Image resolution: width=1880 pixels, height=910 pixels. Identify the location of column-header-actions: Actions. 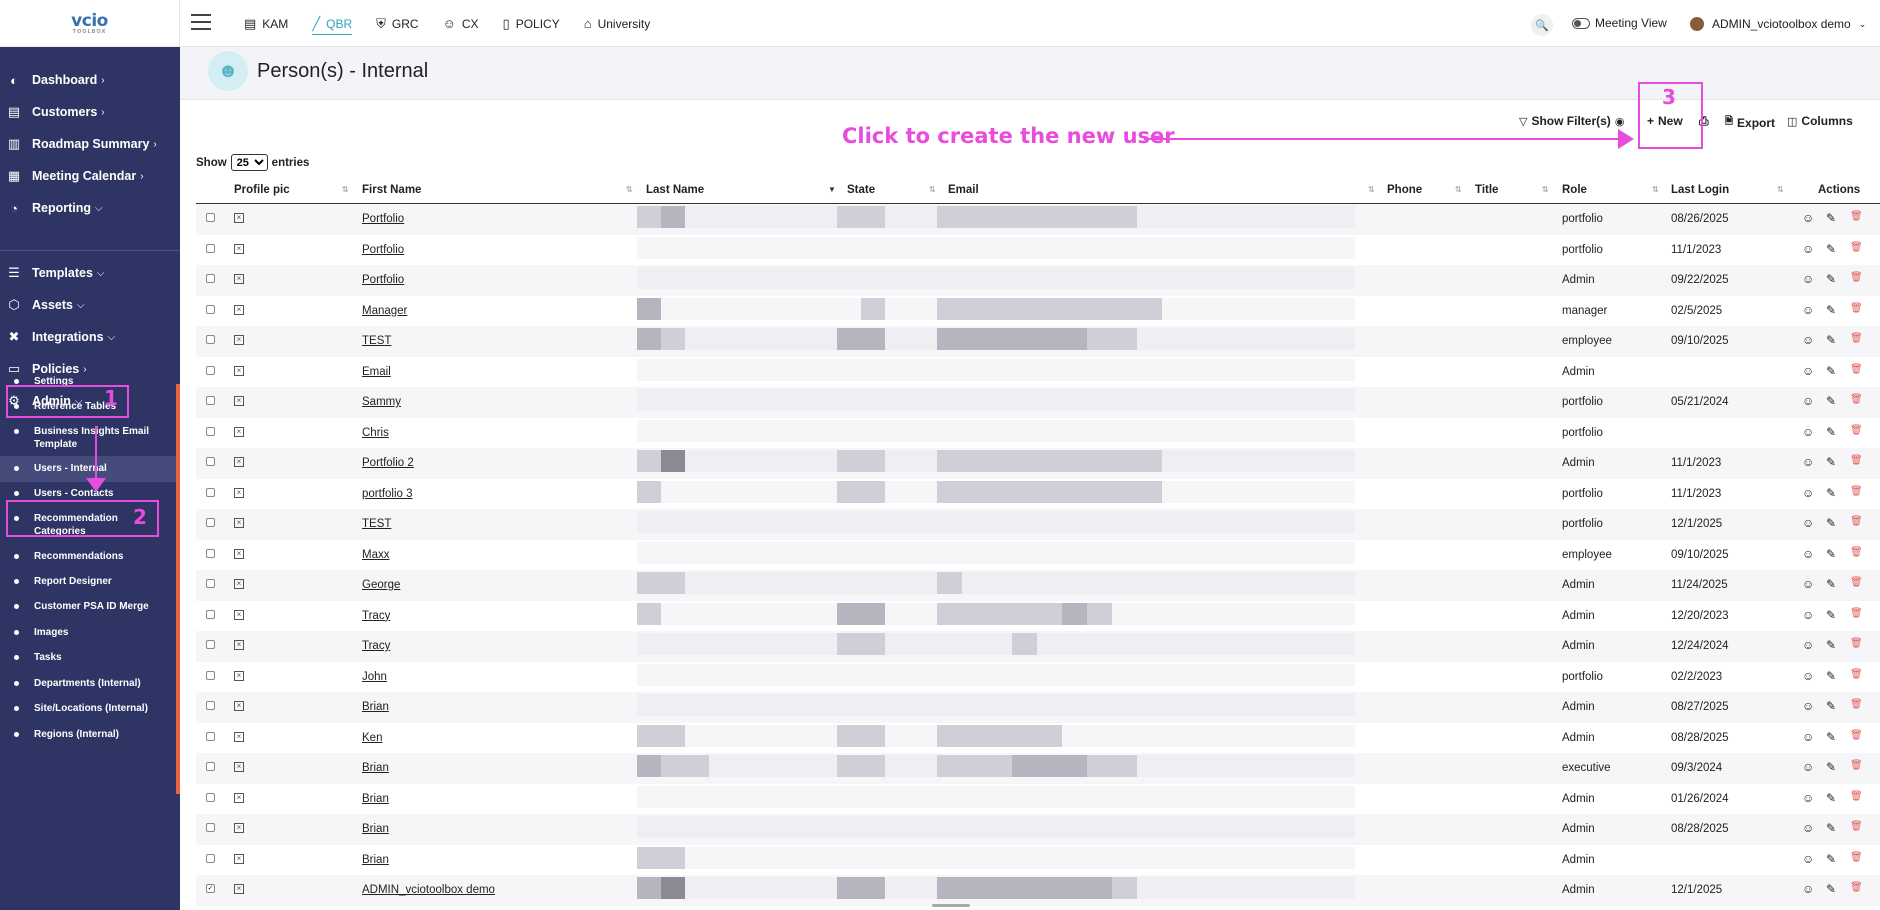
(1839, 190).